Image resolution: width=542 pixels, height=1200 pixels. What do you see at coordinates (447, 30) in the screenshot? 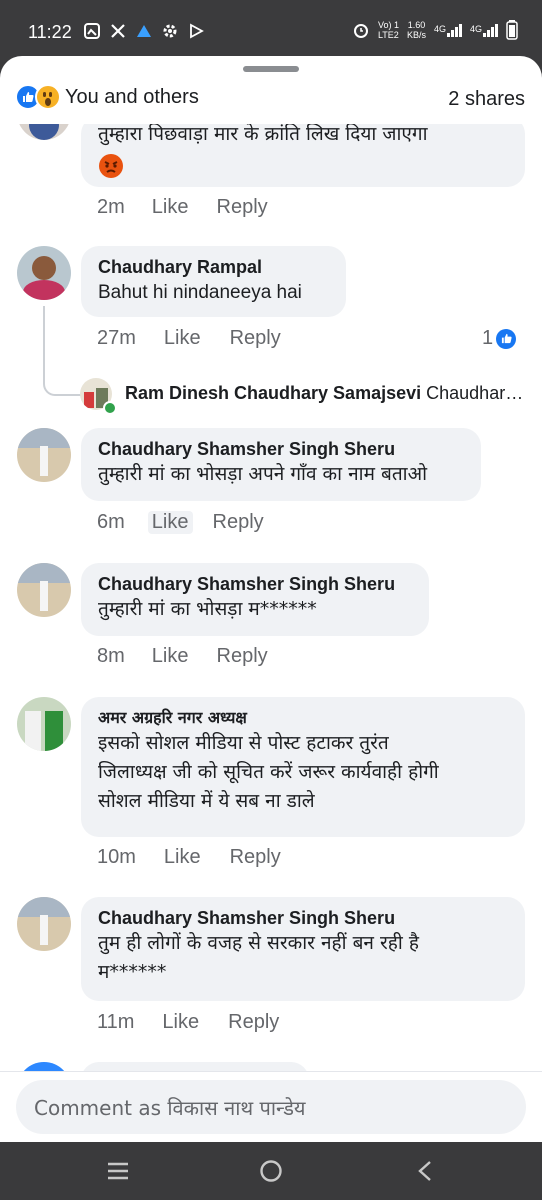
I see `signal-sim1: 4G` at bounding box center [447, 30].